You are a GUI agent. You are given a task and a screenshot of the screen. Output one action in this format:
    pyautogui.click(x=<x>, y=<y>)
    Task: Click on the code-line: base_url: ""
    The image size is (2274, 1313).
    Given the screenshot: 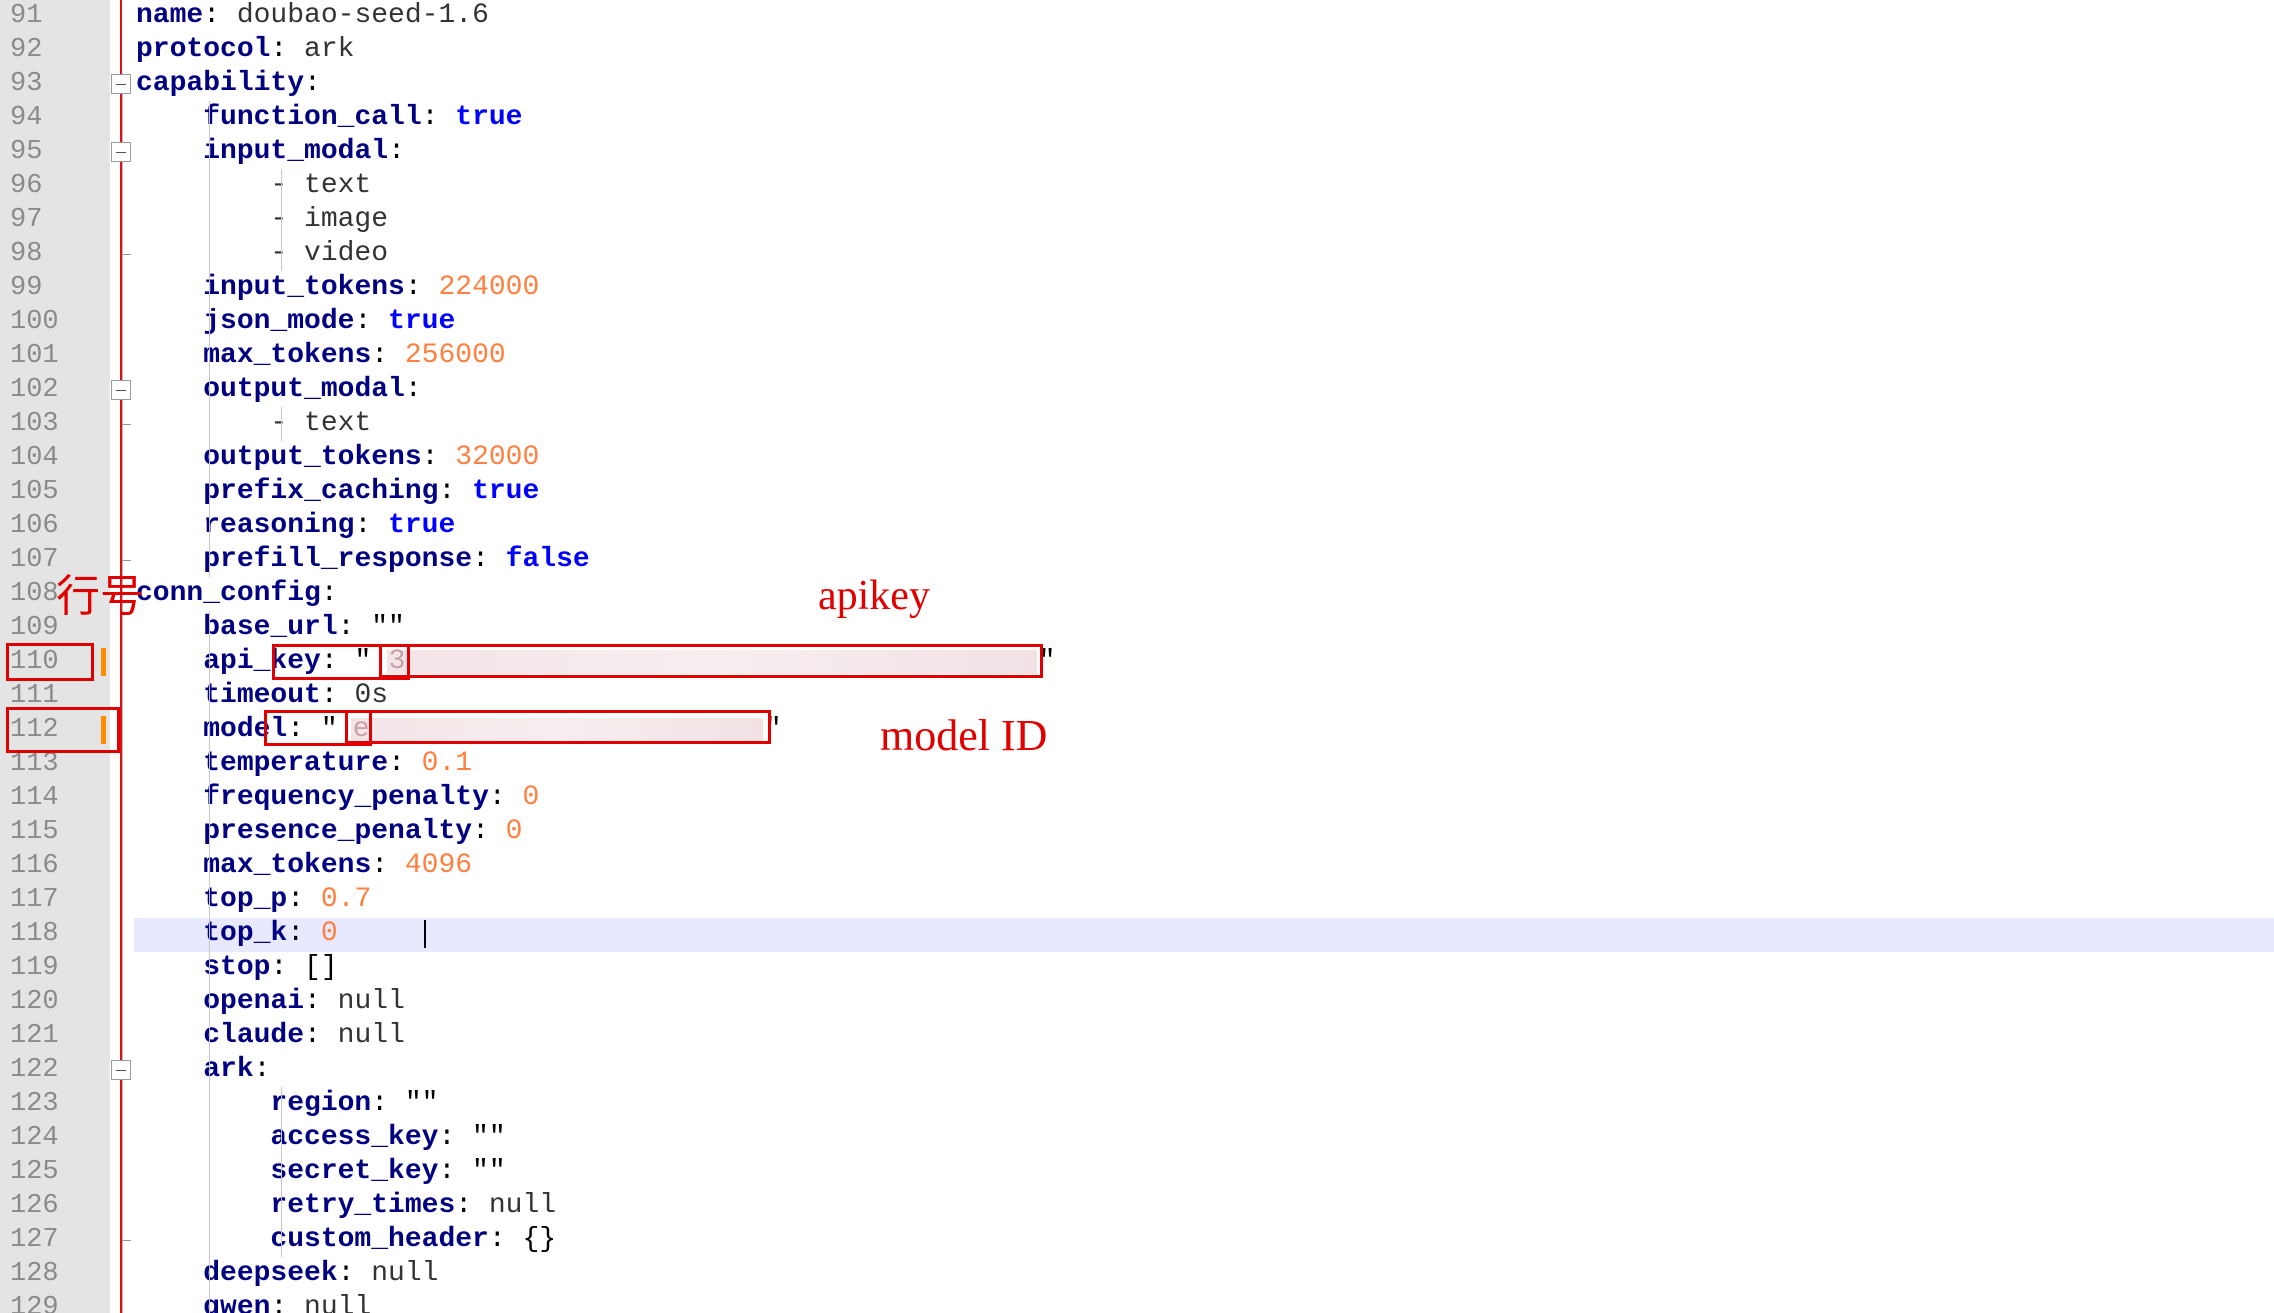 What is the action you would take?
    pyautogui.click(x=270, y=628)
    